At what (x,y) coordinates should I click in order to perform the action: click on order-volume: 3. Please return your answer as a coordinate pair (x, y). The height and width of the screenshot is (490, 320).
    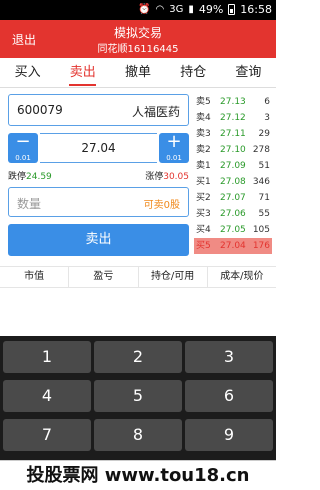
    Looking at the image, I should click on (267, 118).